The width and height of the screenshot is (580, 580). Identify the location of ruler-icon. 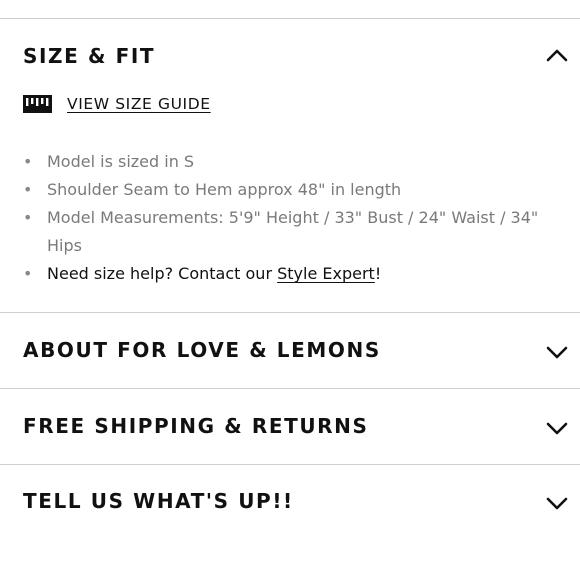
(37, 104).